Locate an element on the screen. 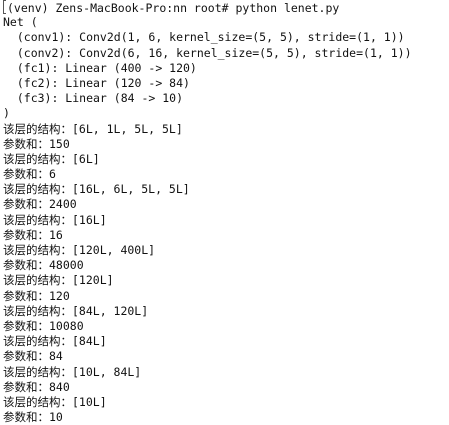 This screenshot has width=449, height=425. output-line: Net ( is located at coordinates (20, 22).